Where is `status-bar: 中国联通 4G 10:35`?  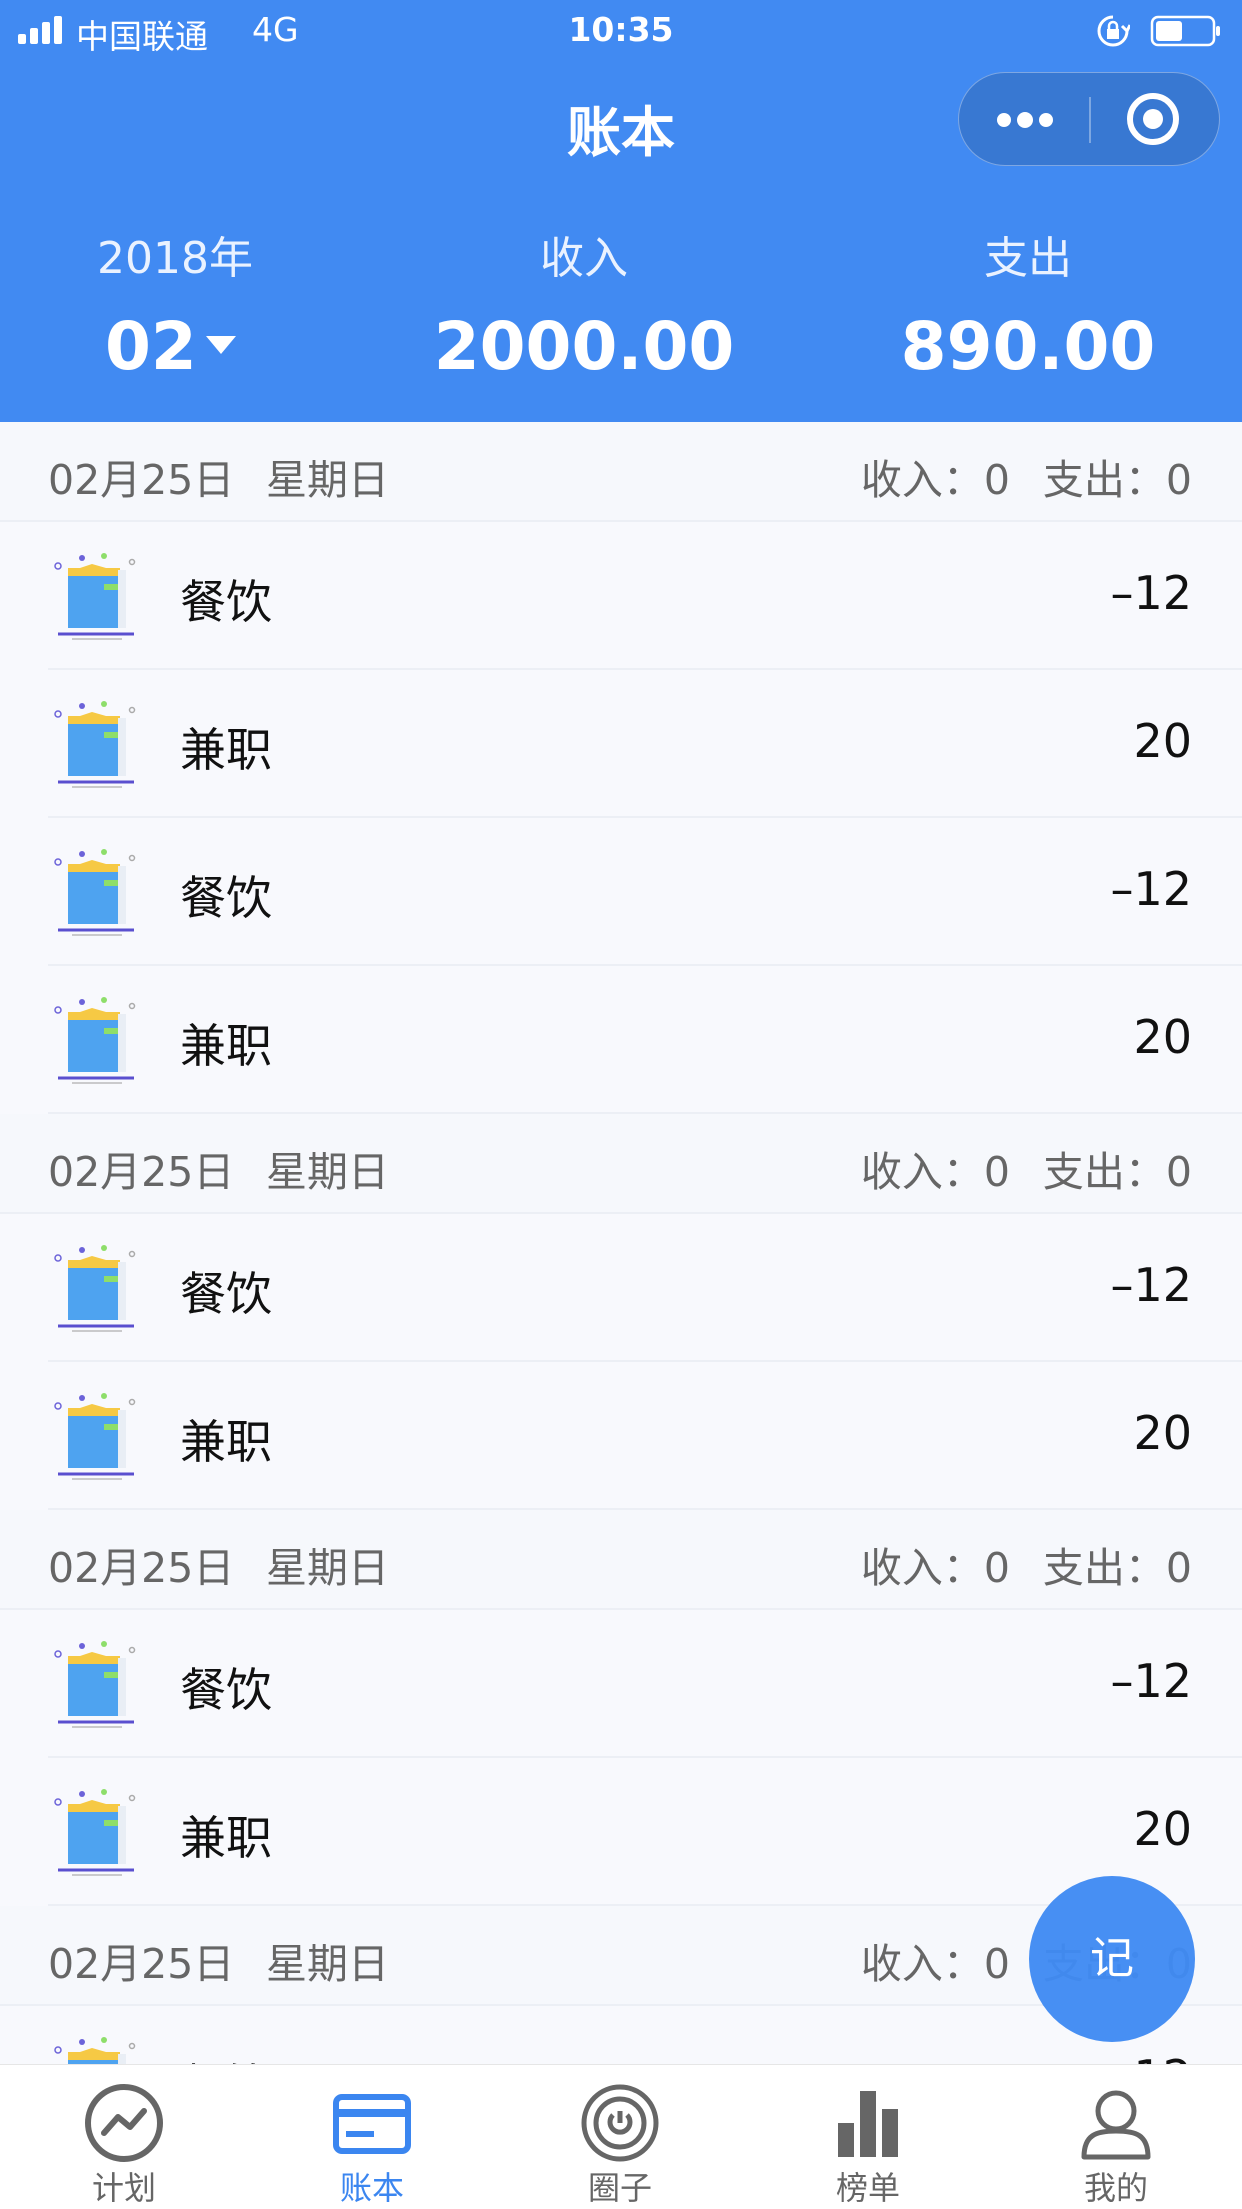
status-bar: 中国联通 4G 10:35 is located at coordinates (621, 31).